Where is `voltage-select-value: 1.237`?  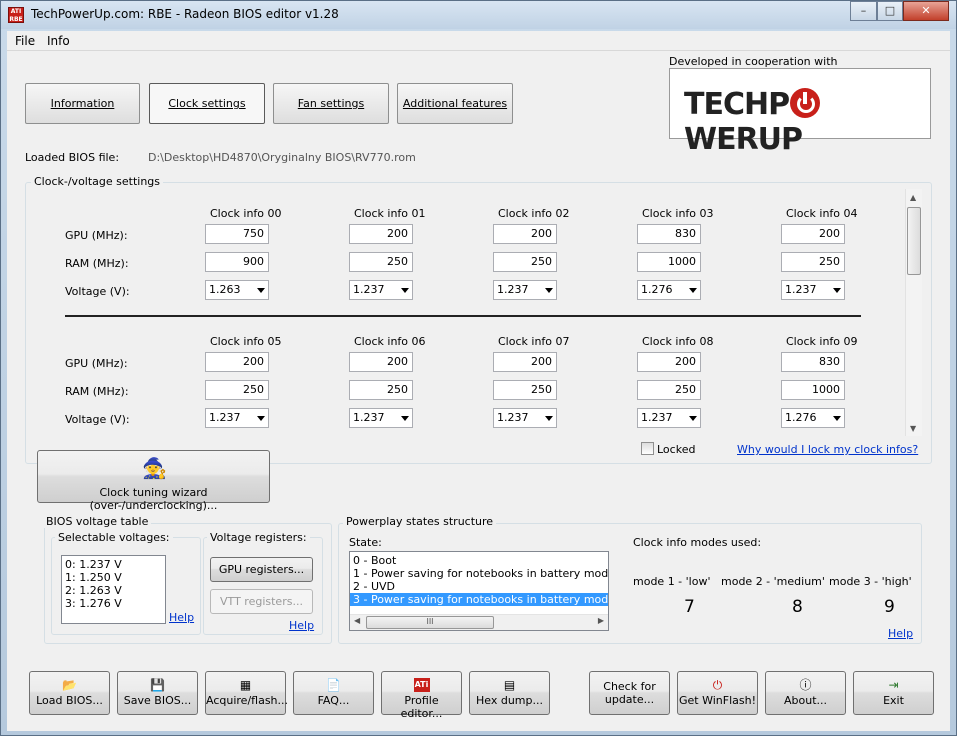
voltage-select-value: 1.237 is located at coordinates (513, 289).